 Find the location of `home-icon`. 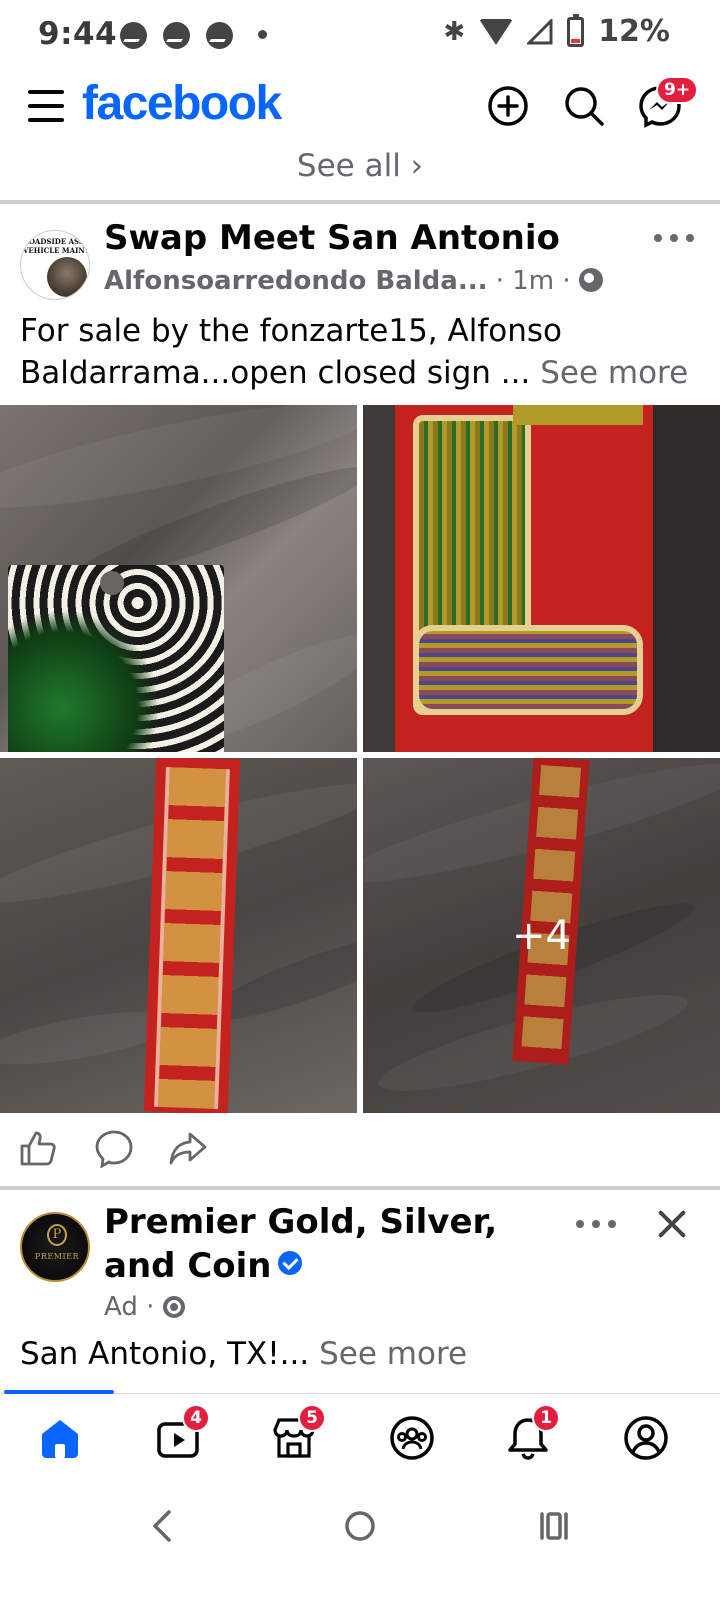

home-icon is located at coordinates (60, 1439).